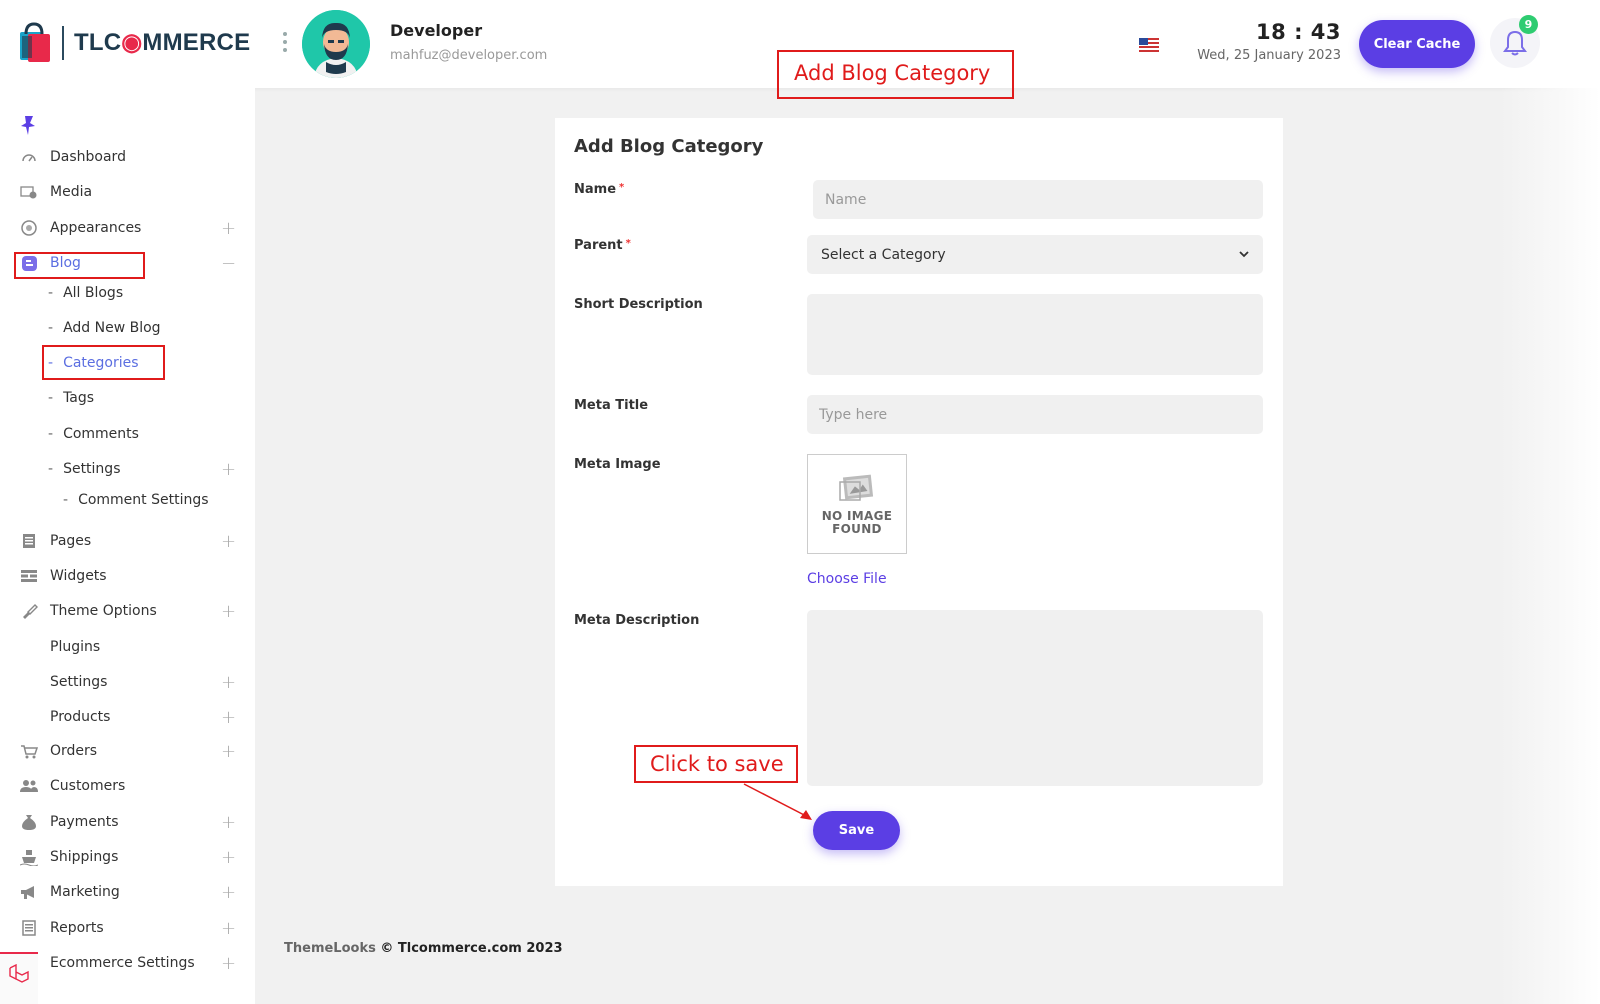  Describe the element at coordinates (127, 576) in the screenshot. I see `sidebar-item-widgets: Widgets` at that location.